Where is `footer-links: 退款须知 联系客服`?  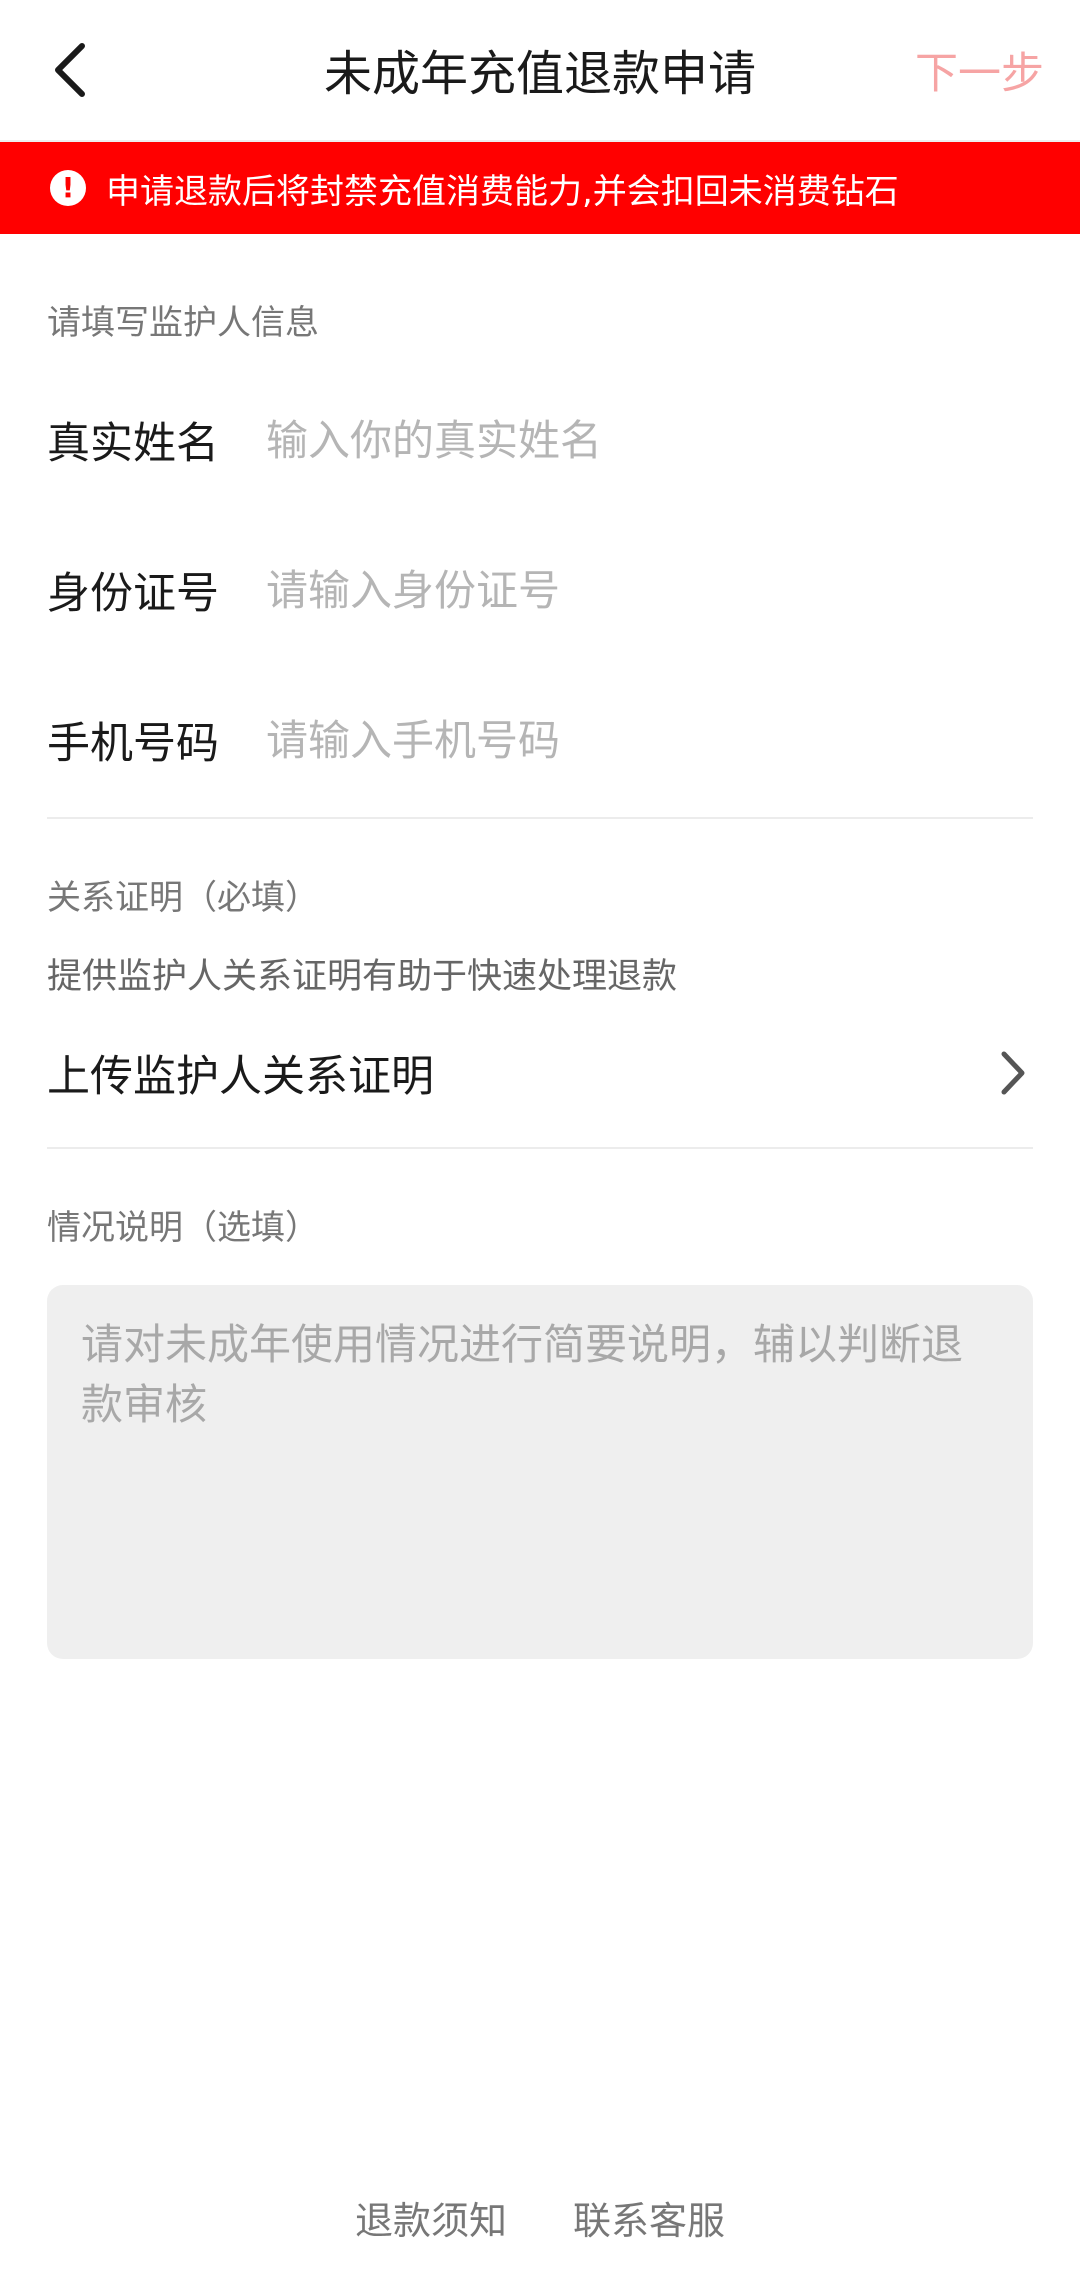
footer-links: 退款须知 联系客服 is located at coordinates (540, 2217).